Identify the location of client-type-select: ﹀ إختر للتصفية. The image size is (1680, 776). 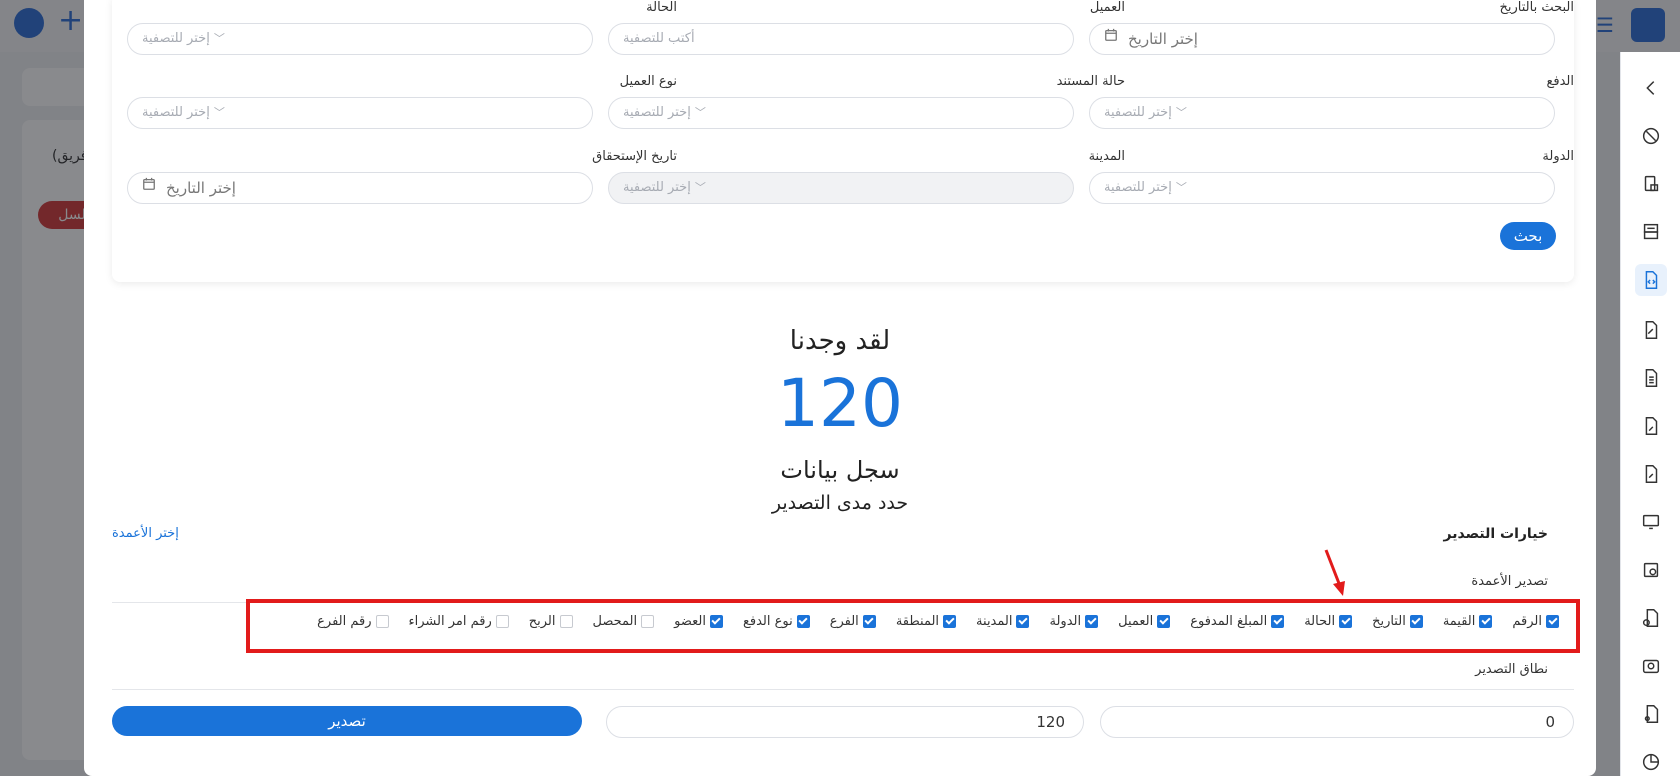
(360, 113).